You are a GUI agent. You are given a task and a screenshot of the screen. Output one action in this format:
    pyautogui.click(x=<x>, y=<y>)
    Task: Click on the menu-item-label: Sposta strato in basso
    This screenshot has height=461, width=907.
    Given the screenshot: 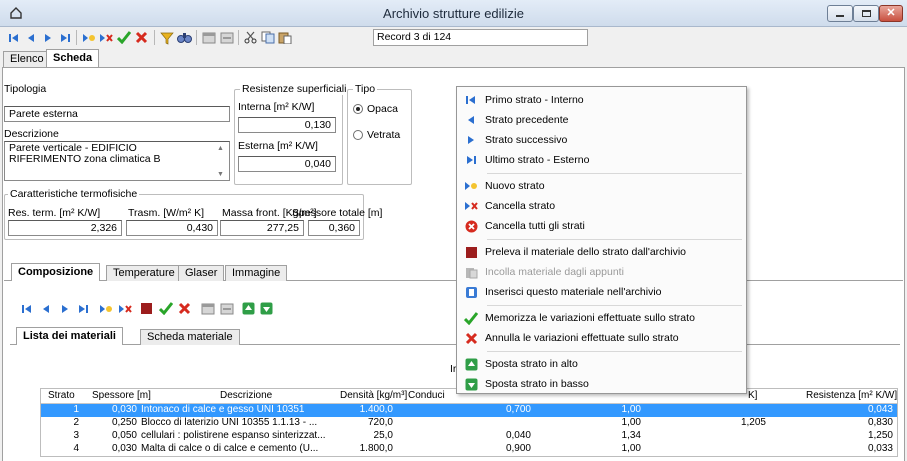 What is the action you would take?
    pyautogui.click(x=537, y=384)
    